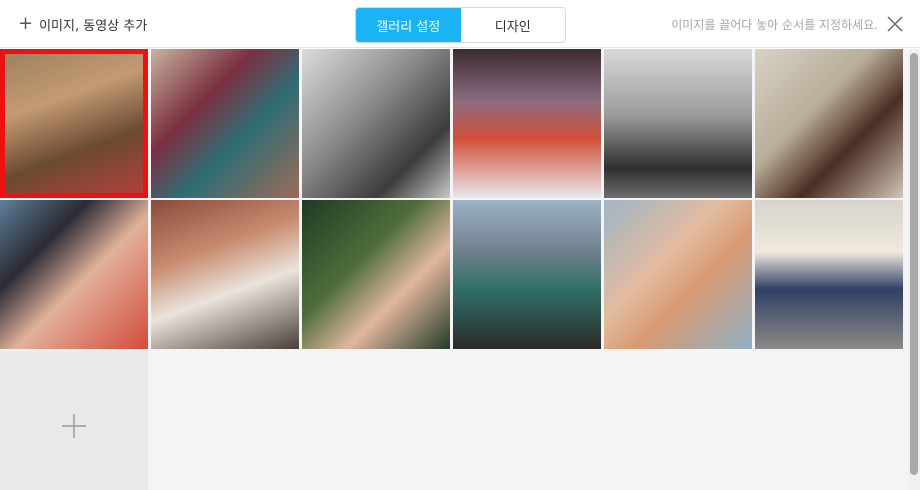  I want to click on close-icon, so click(895, 24).